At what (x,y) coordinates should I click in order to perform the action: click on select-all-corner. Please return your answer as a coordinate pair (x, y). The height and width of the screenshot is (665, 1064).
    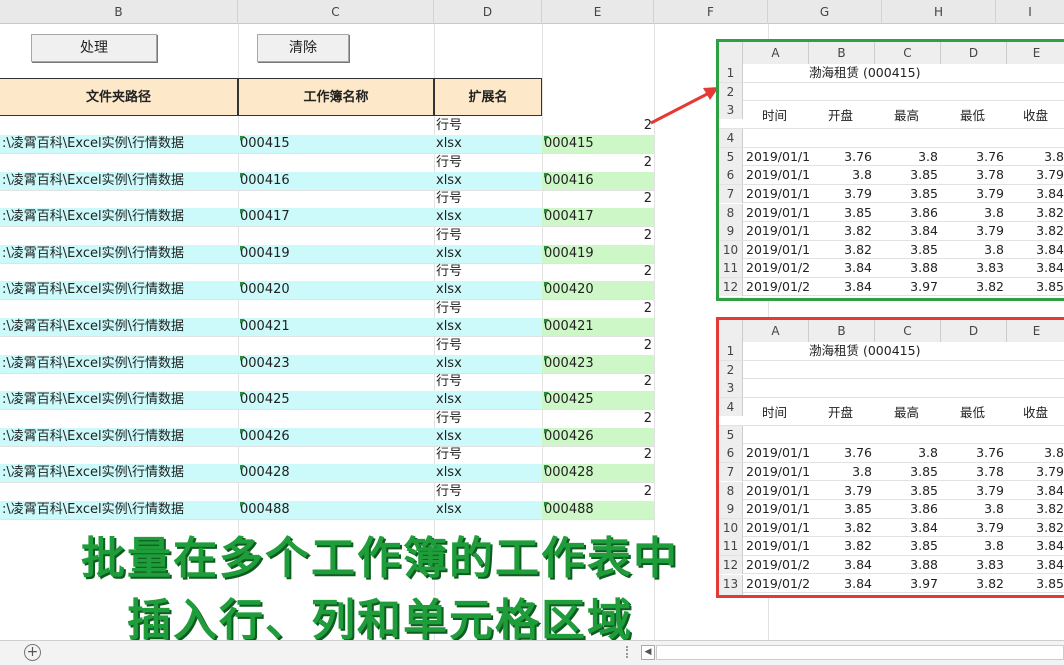
    Looking at the image, I should click on (731, 331).